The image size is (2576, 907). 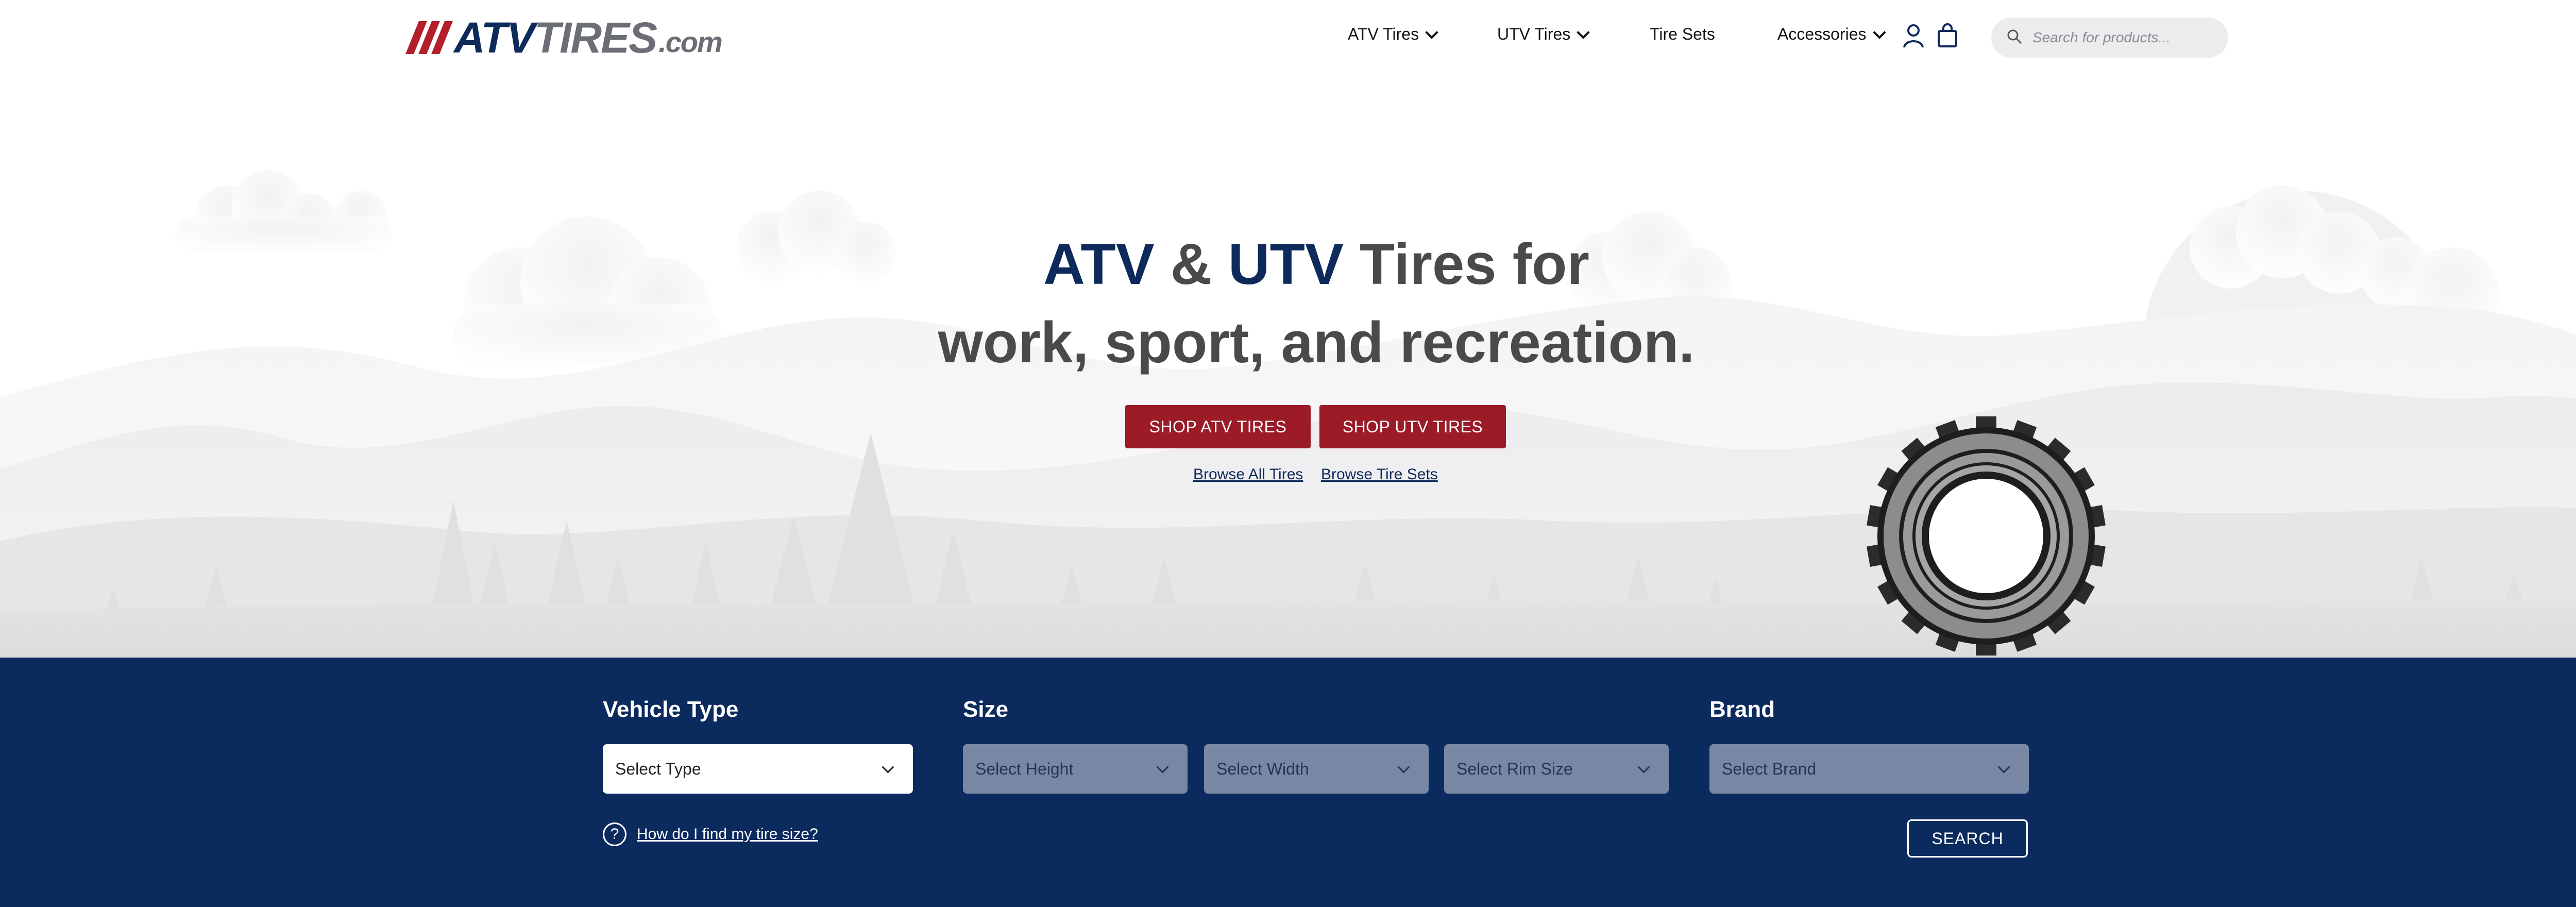 I want to click on brand-label: Brand, so click(x=1742, y=709).